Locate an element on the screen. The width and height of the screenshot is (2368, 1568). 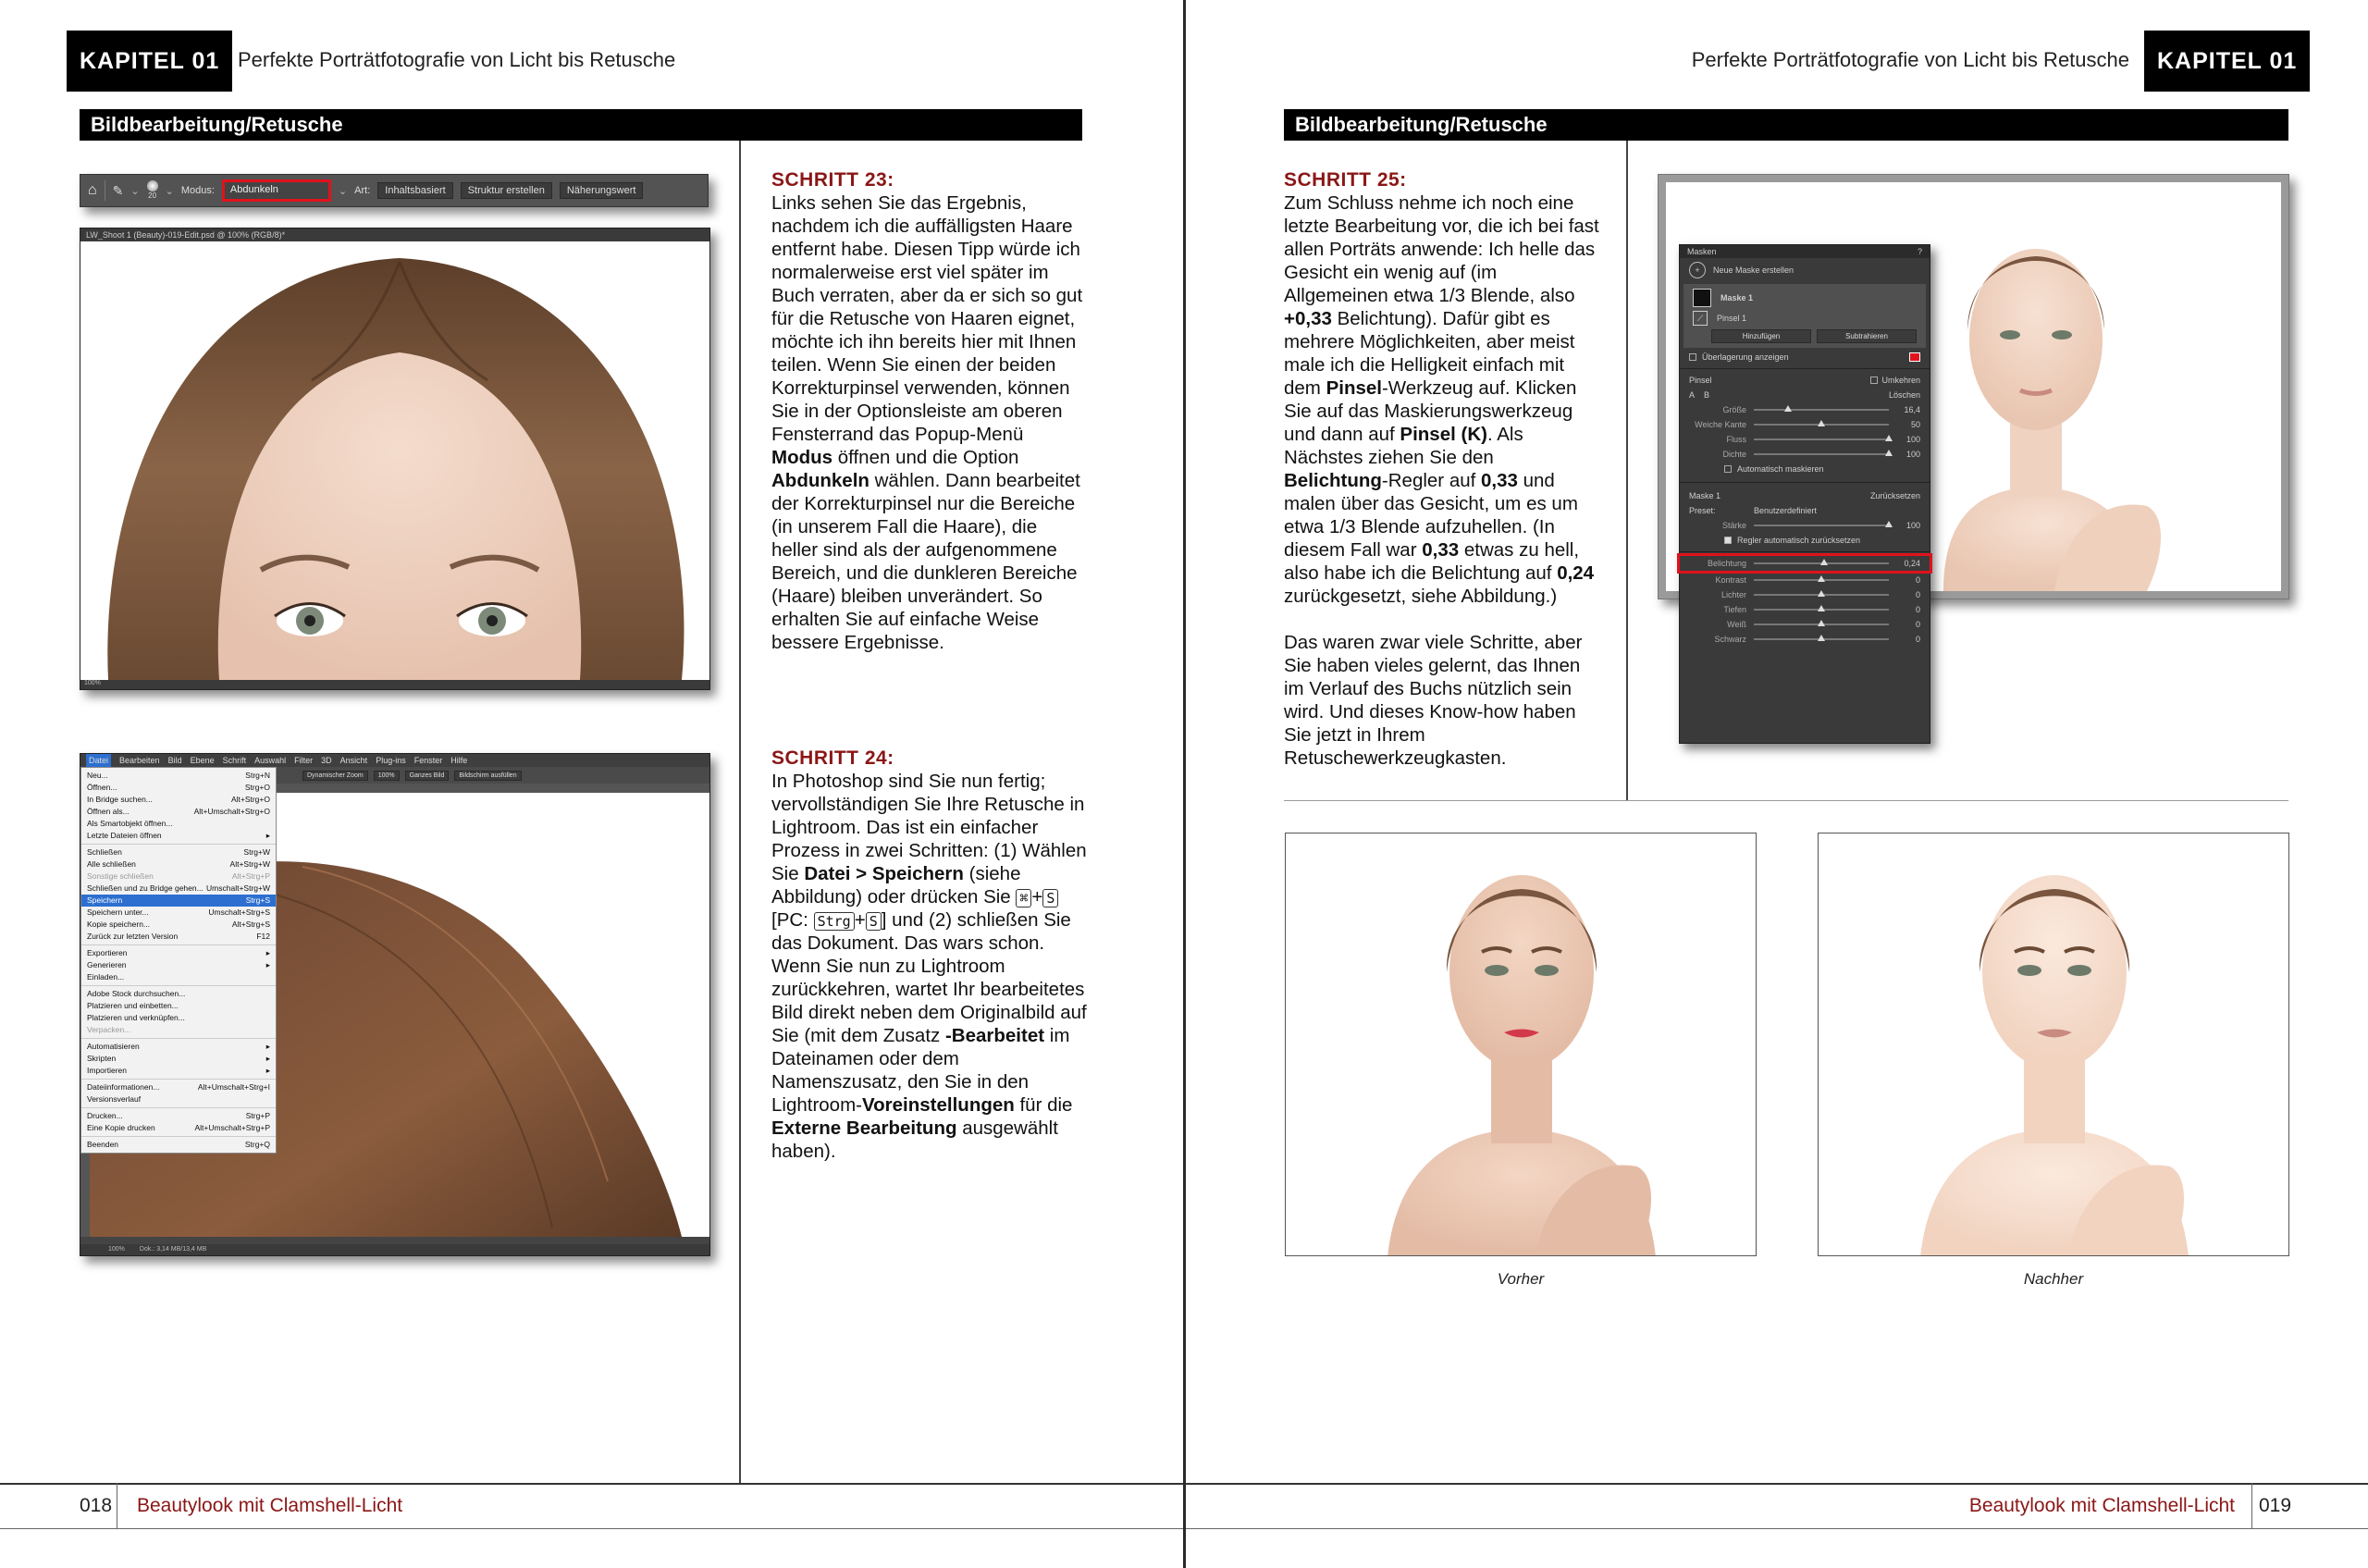
file-menu-item: Schließen Strg+W is located at coordinates (179, 852).